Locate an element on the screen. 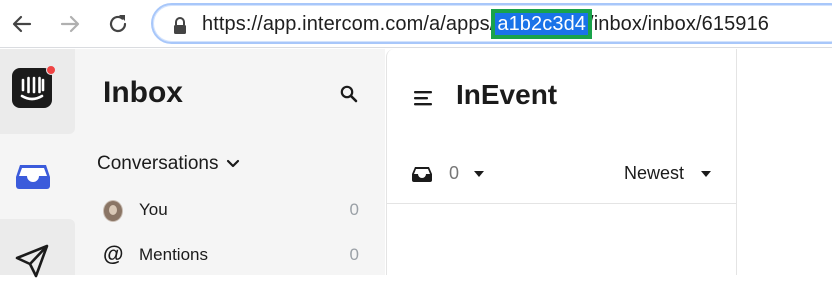 The width and height of the screenshot is (832, 283). at-icon: @ is located at coordinates (113, 254).